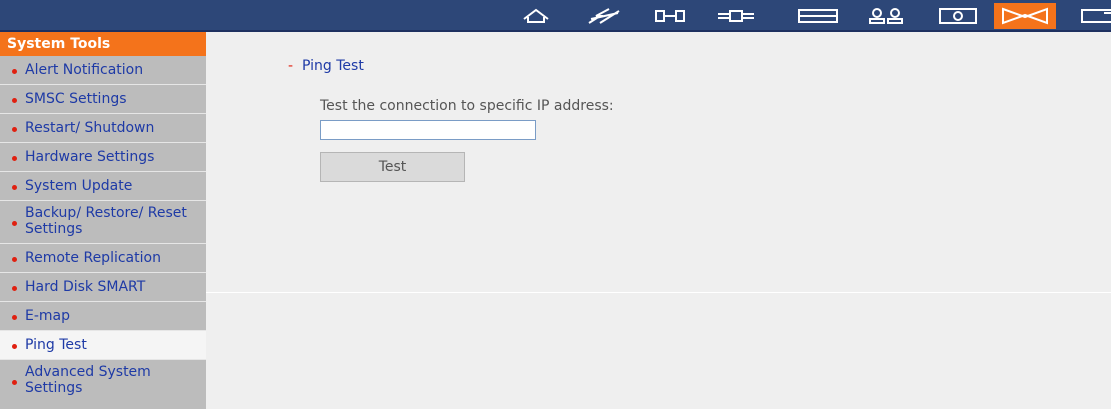  What do you see at coordinates (291, 66) in the screenshot?
I see `section-dash: -` at bounding box center [291, 66].